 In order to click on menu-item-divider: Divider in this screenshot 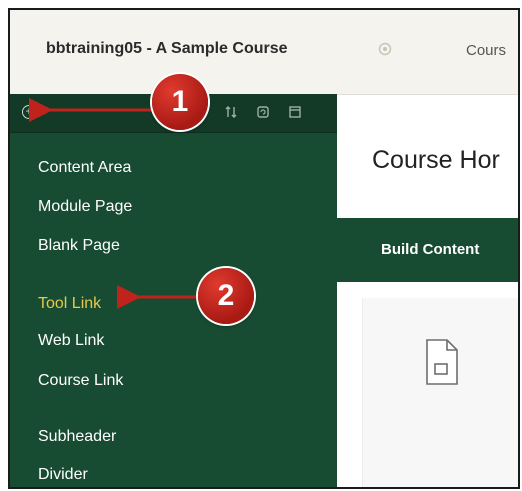, I will do `click(63, 475)`.